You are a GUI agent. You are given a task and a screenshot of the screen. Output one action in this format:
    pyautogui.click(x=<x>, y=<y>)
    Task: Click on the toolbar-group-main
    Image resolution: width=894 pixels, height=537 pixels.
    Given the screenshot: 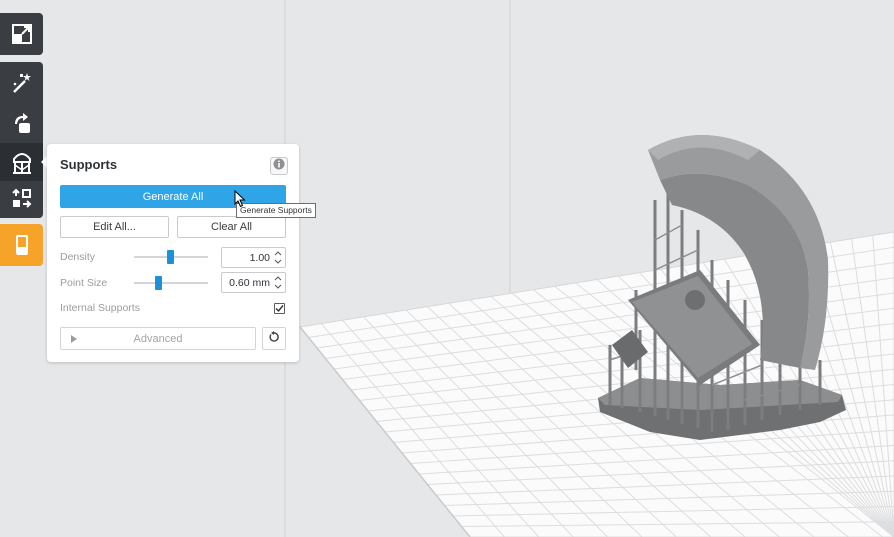 What is the action you would take?
    pyautogui.click(x=21, y=140)
    